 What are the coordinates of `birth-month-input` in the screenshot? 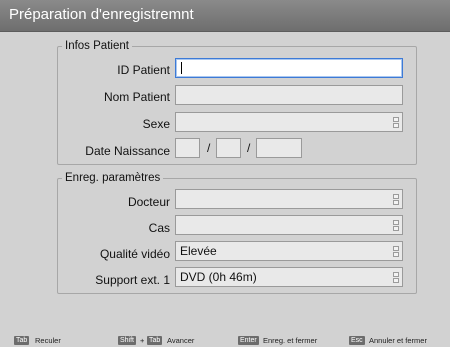 It's located at (228, 148).